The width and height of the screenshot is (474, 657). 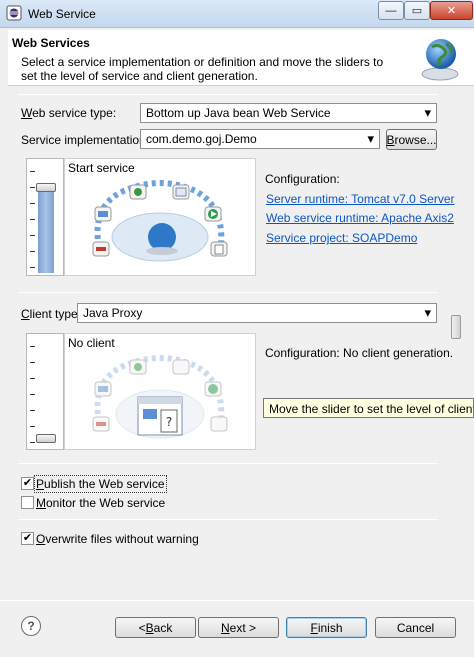 I want to click on minimize-button: —, so click(x=391, y=10).